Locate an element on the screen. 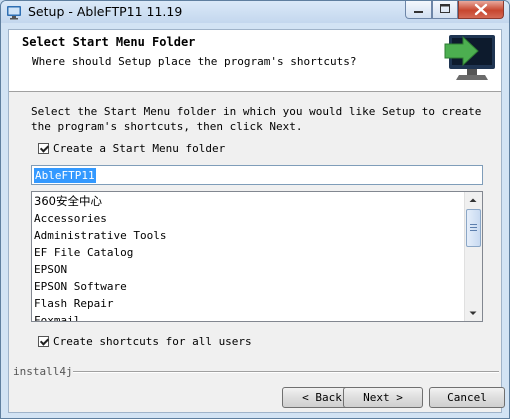 This screenshot has width=510, height=419. create-folder-checkbox is located at coordinates (43, 148).